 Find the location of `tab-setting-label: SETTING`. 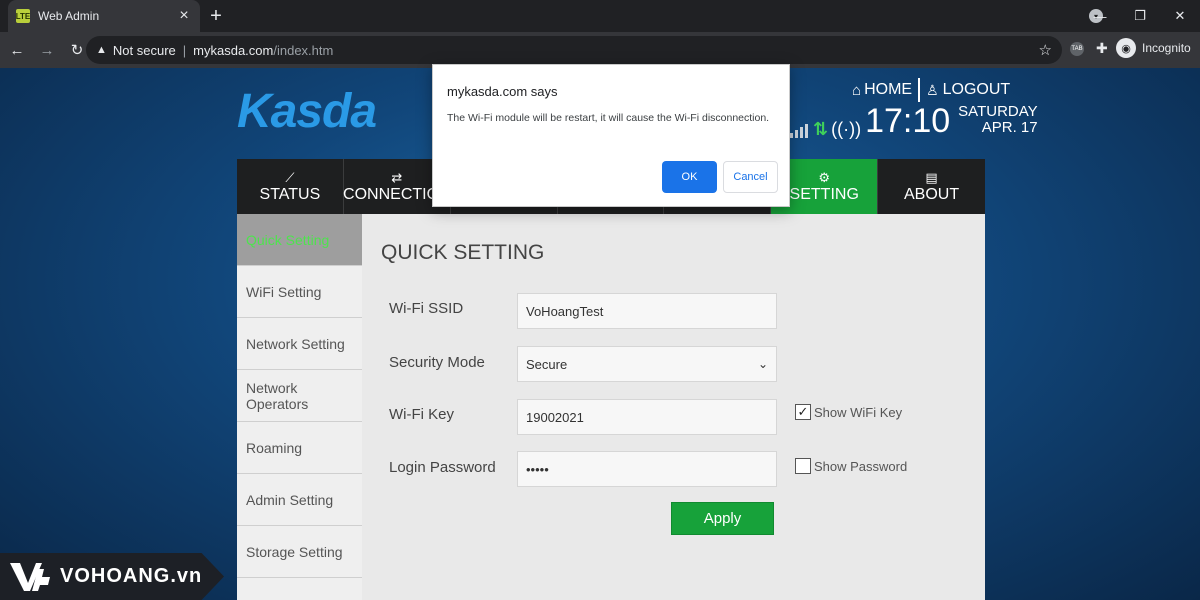

tab-setting-label: SETTING is located at coordinates (824, 194).